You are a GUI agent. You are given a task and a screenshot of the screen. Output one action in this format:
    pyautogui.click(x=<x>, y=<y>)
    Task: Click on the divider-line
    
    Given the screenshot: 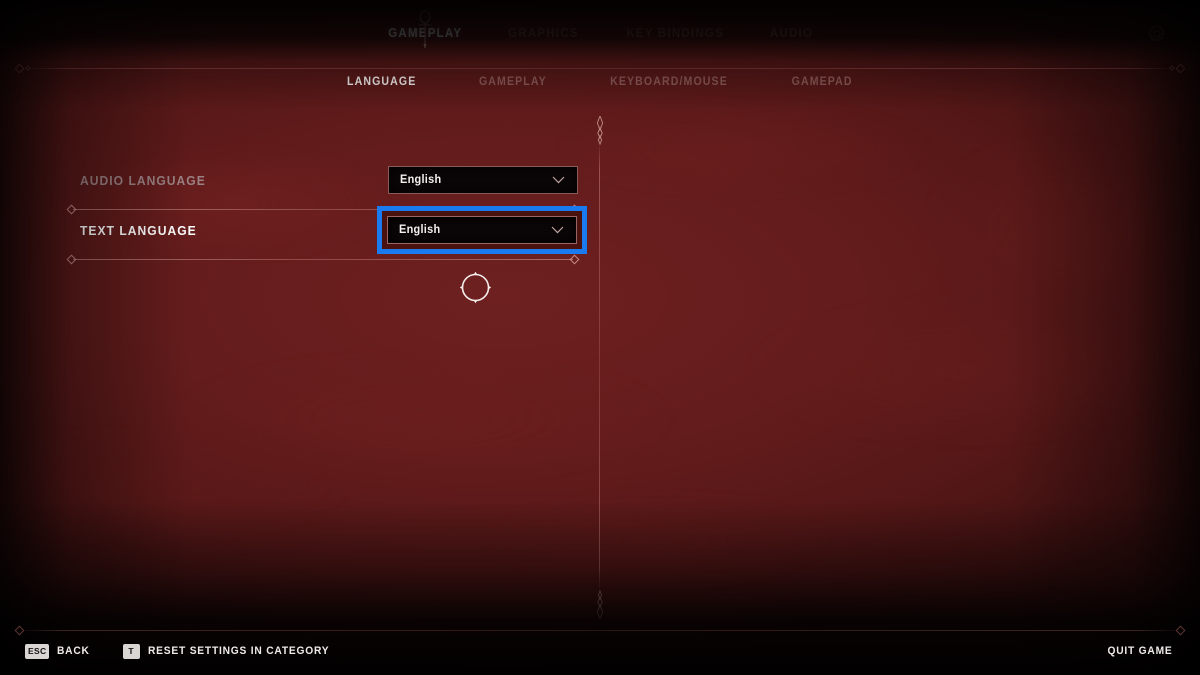 What is the action you would take?
    pyautogui.click(x=600, y=630)
    